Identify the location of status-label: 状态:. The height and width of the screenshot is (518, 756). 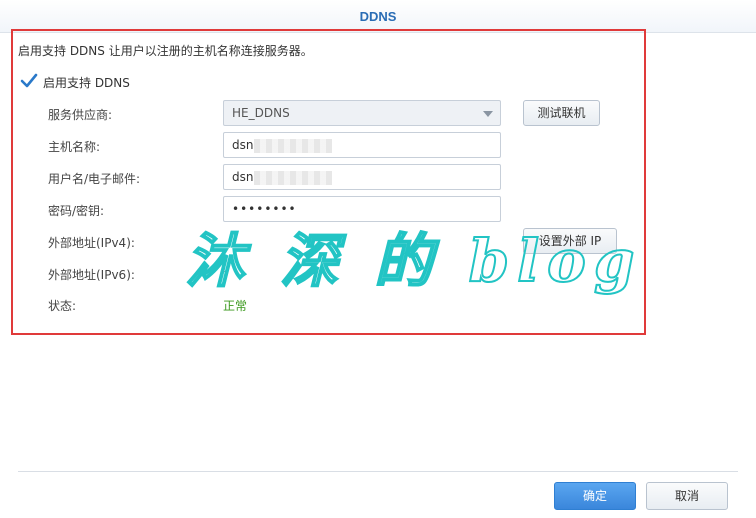
(62, 306).